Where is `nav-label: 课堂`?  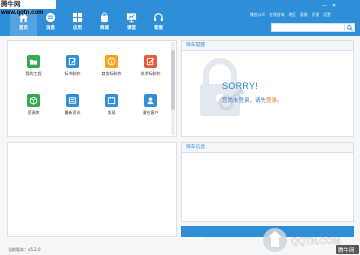 nav-label: 课堂 is located at coordinates (131, 28).